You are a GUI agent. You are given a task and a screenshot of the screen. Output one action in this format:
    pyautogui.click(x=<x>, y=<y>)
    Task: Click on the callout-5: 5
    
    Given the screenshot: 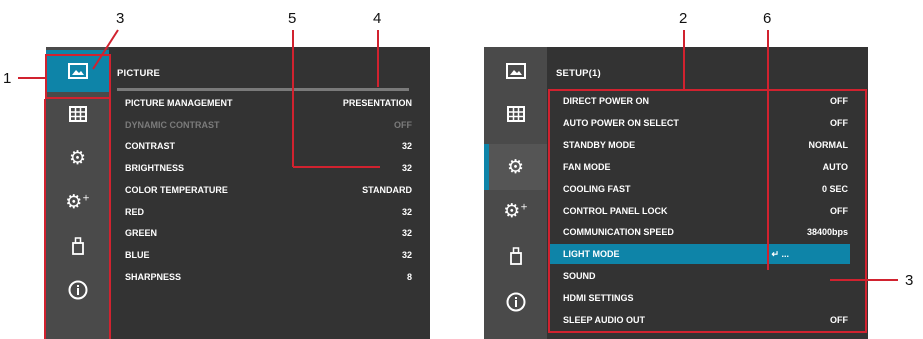 What is the action you would take?
    pyautogui.click(x=292, y=18)
    